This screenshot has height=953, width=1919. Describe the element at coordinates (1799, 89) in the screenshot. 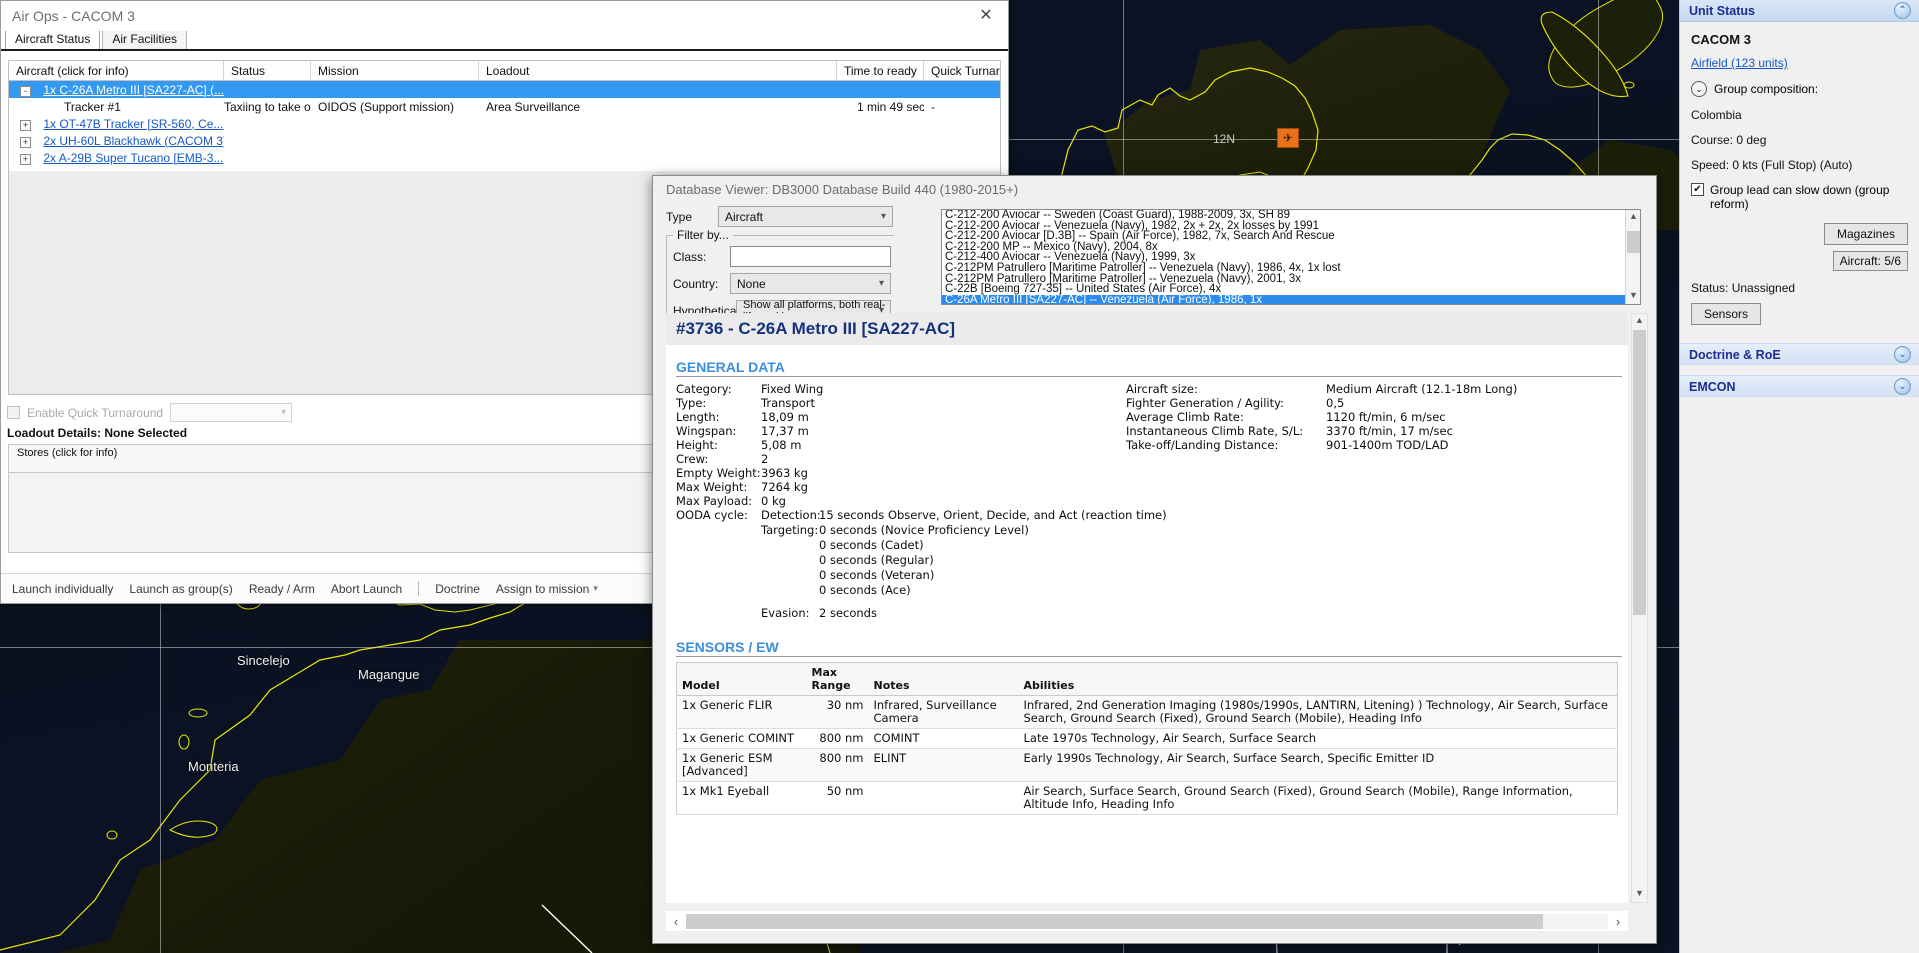

I see `group-composition-row: ⌄ Group composition:` at that location.